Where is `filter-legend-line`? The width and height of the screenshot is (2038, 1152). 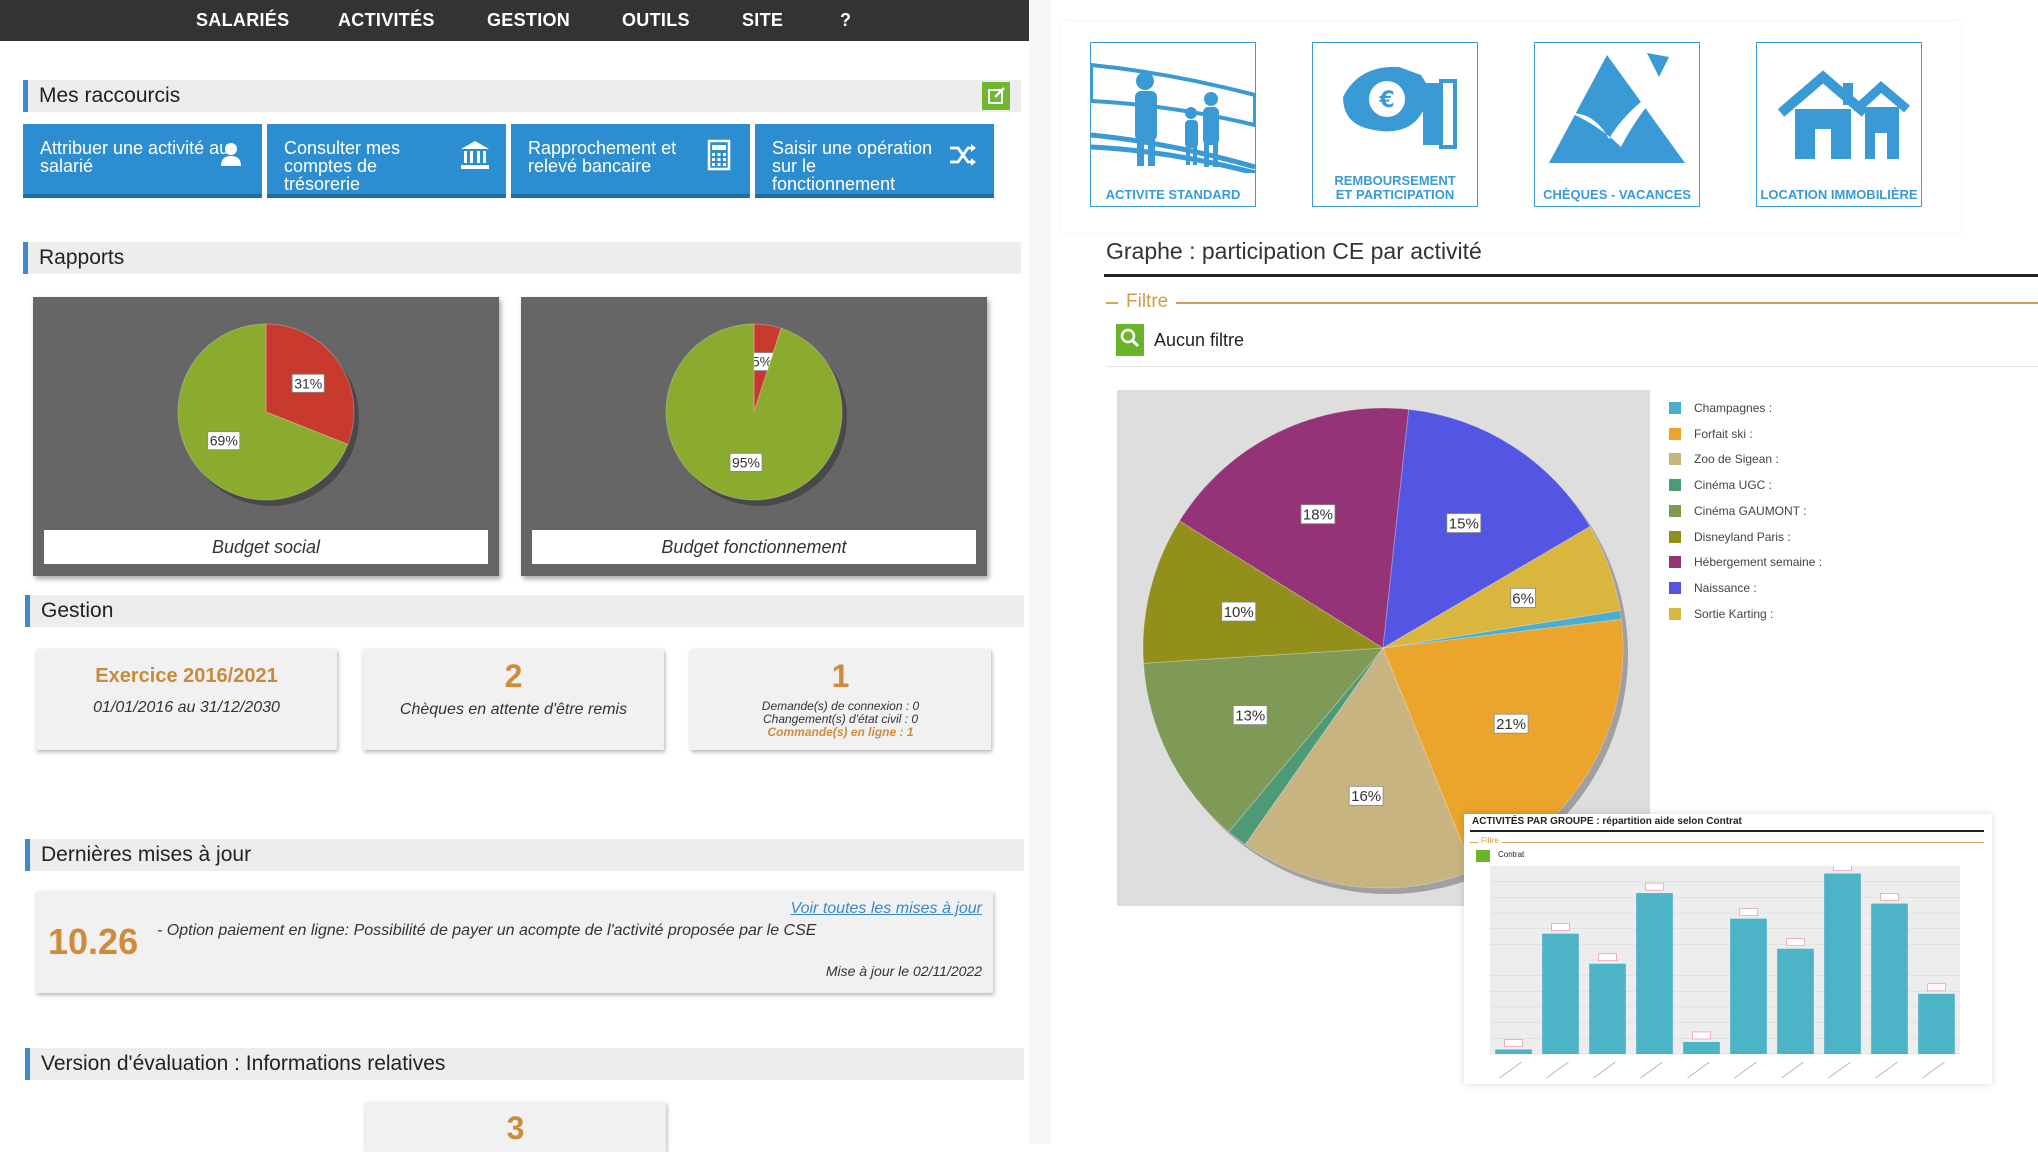
filter-legend-line is located at coordinates (1572, 303).